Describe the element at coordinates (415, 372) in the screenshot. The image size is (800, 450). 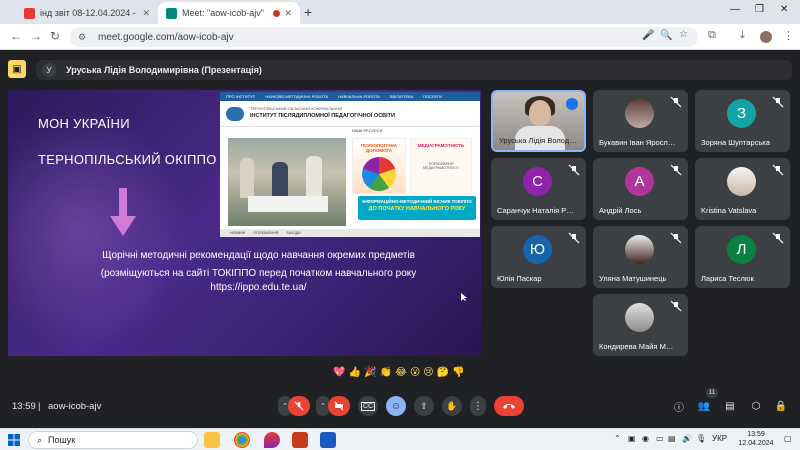
I see `reaction-surprised: 😮` at that location.